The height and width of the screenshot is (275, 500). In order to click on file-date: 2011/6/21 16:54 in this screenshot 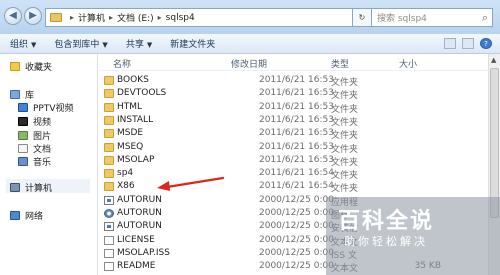, I will do `click(296, 173)`.